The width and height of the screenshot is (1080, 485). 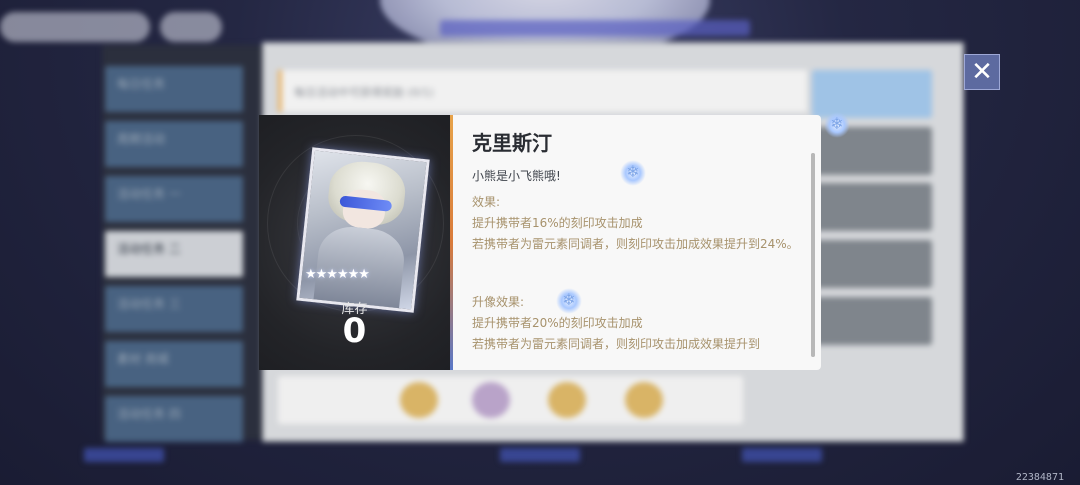 I want to click on effect-heading: 效果:, so click(x=486, y=202).